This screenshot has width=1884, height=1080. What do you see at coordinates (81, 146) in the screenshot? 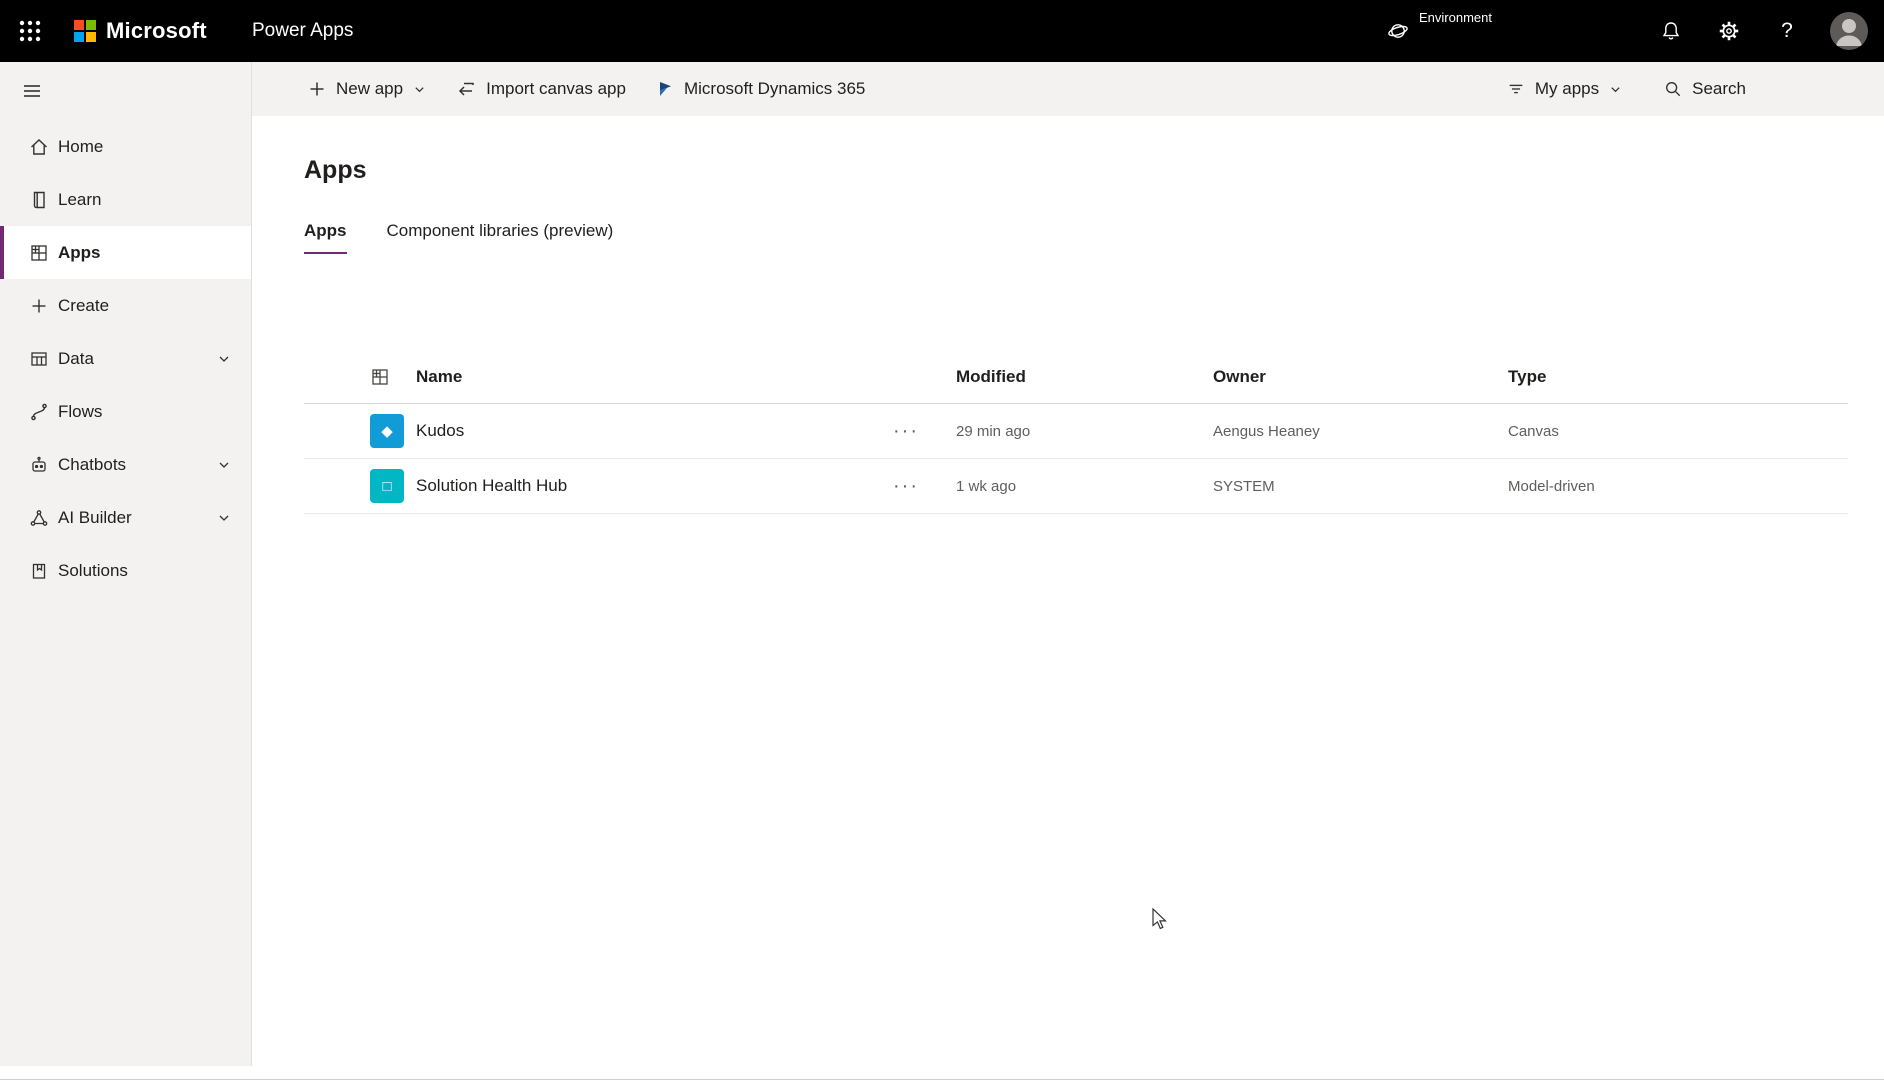
I see `sidebar-item-label: Home` at bounding box center [81, 146].